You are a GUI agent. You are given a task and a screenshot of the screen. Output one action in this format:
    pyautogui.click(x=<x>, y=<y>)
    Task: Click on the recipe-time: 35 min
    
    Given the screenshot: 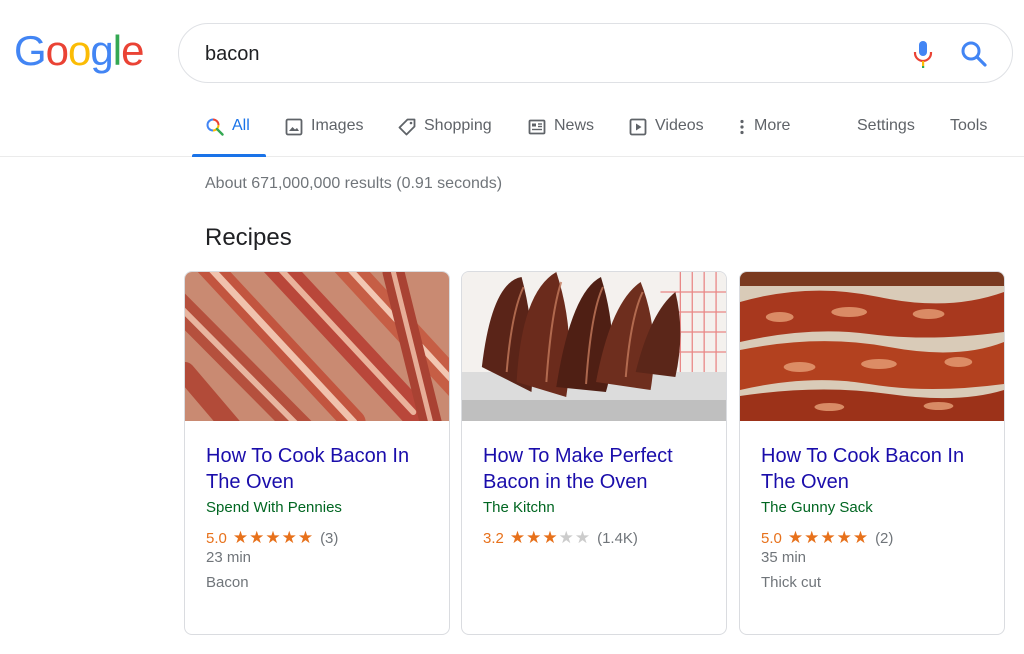 What is the action you would take?
    pyautogui.click(x=784, y=557)
    